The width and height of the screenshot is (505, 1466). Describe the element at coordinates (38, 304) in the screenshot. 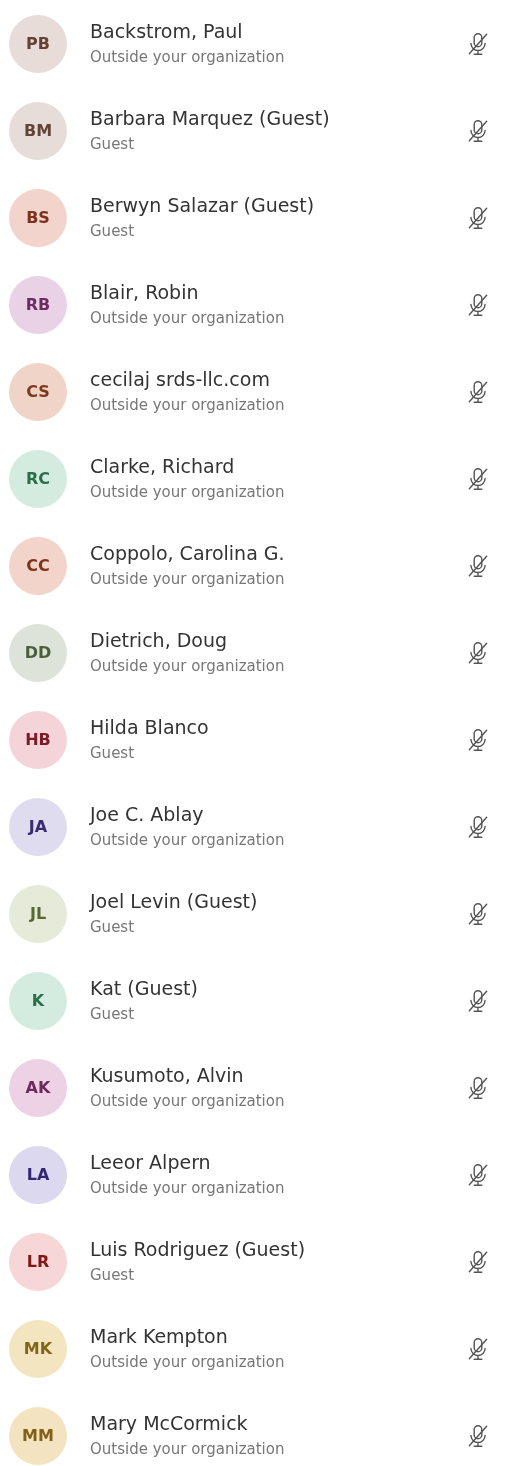

I see `avatar: RB` at that location.